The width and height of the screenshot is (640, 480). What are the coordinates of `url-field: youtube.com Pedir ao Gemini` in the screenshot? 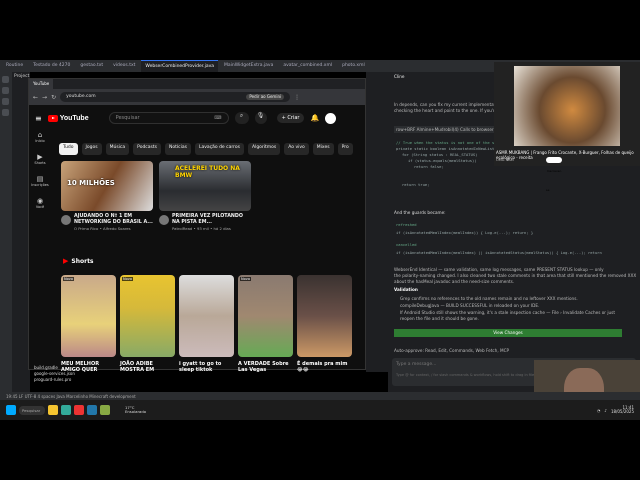 It's located at (175, 97).